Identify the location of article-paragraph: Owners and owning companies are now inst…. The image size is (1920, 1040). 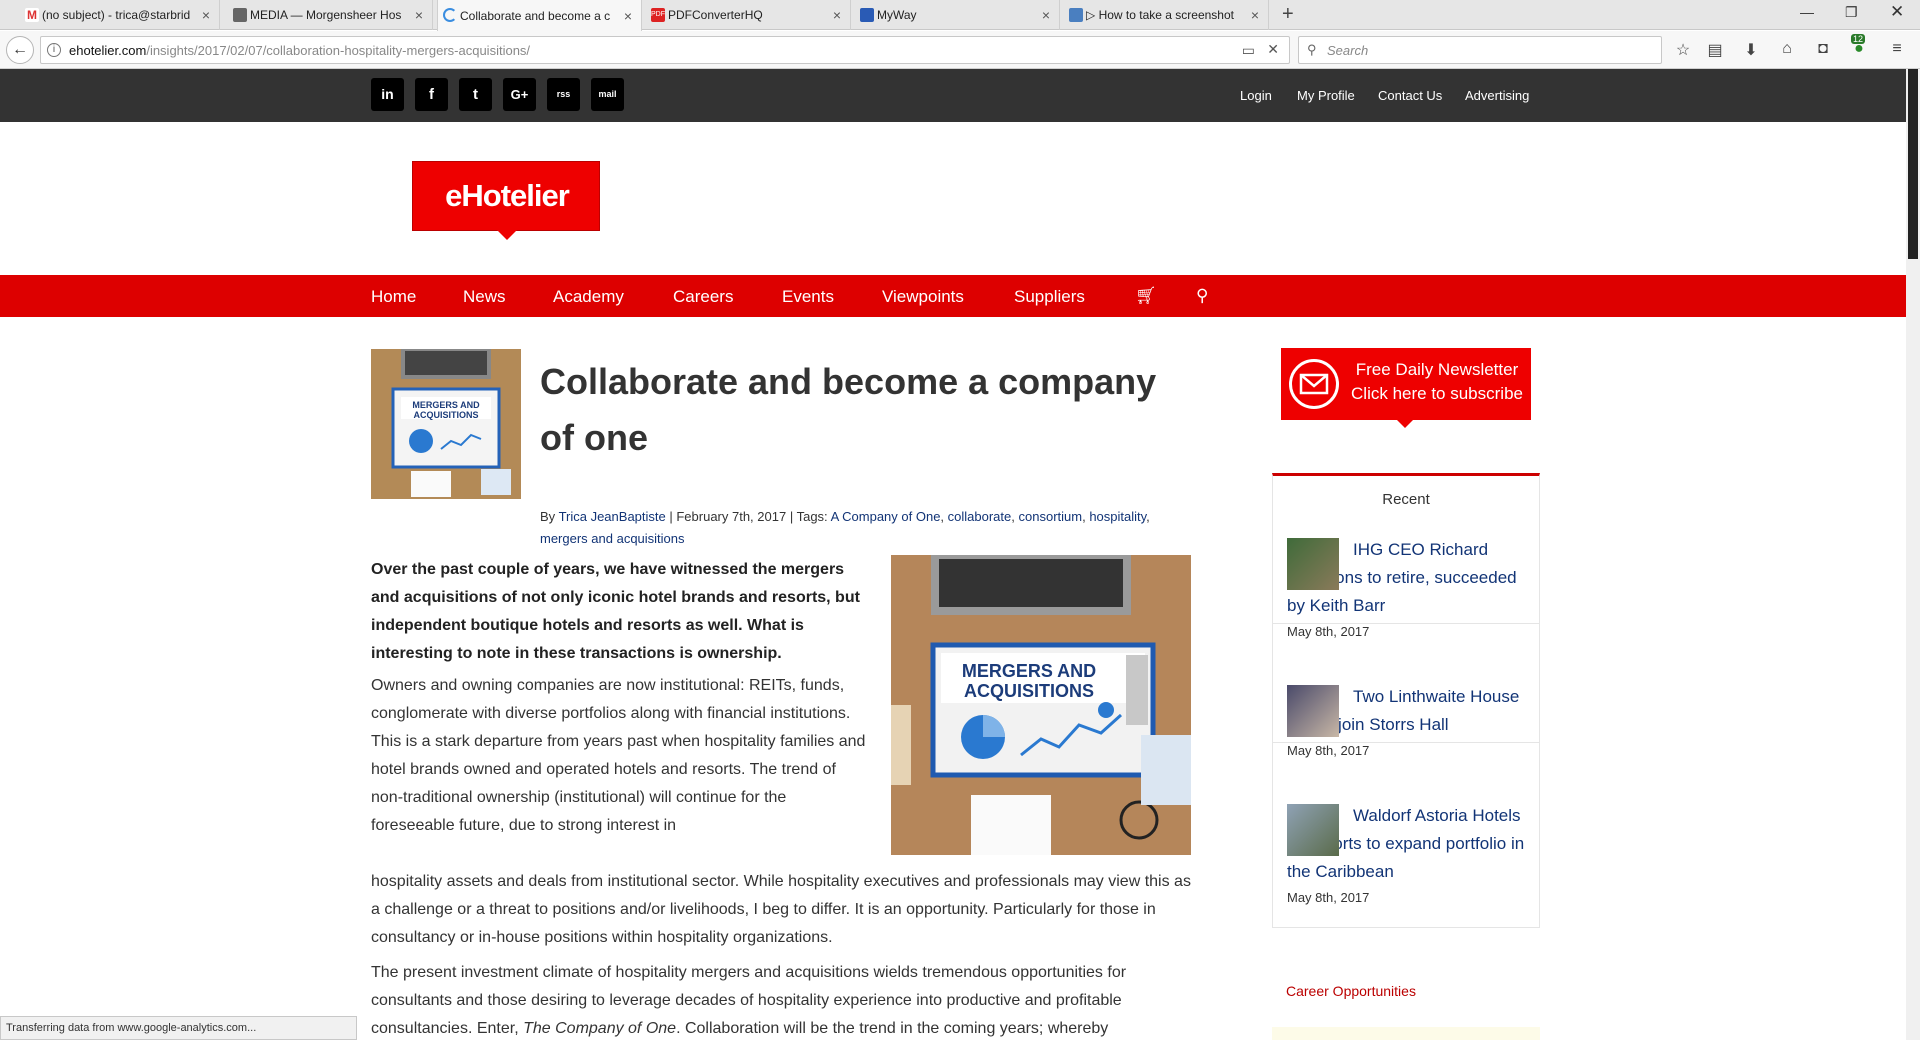
(618, 755).